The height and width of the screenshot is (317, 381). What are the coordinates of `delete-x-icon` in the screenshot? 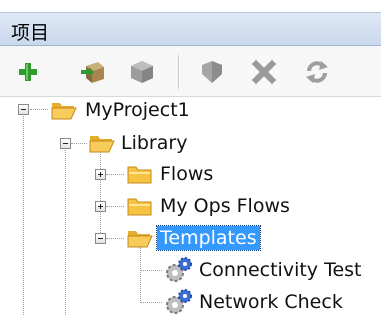 It's located at (264, 72).